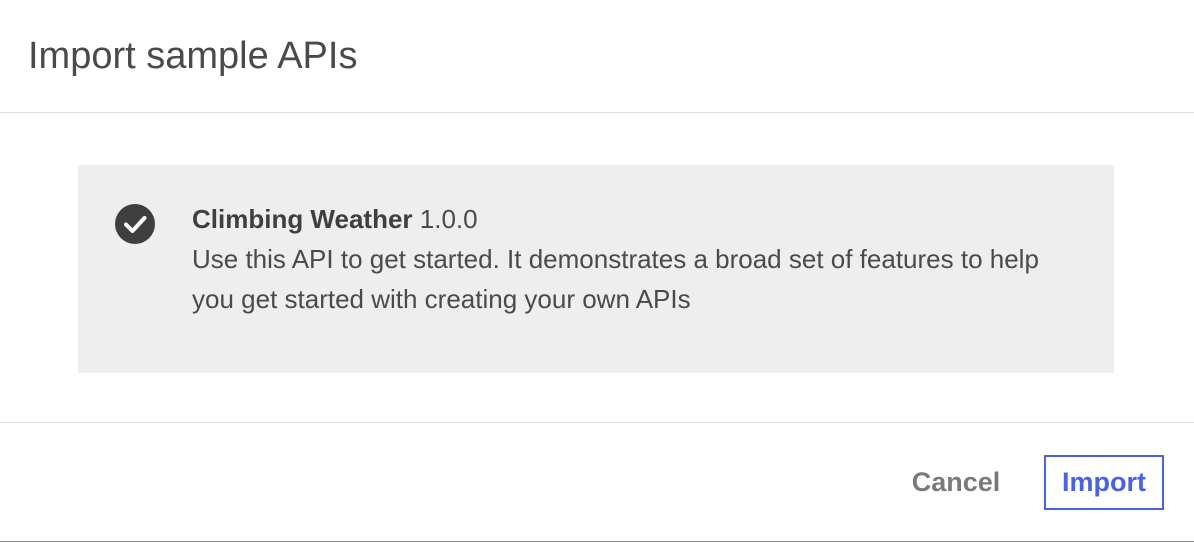 The height and width of the screenshot is (542, 1194). What do you see at coordinates (632, 219) in the screenshot?
I see `api-heading: Climbing Weather 1.0.0` at bounding box center [632, 219].